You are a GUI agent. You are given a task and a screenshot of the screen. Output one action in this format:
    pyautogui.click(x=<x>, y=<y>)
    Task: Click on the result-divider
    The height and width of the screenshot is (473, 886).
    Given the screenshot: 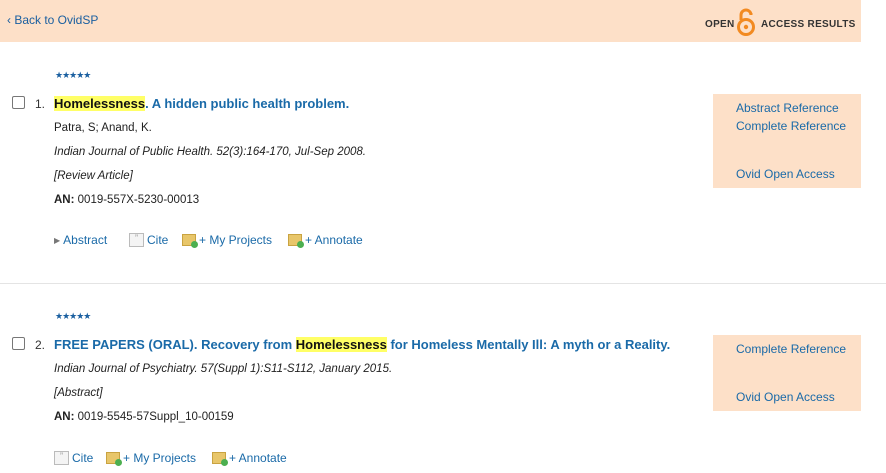 What is the action you would take?
    pyautogui.click(x=443, y=283)
    